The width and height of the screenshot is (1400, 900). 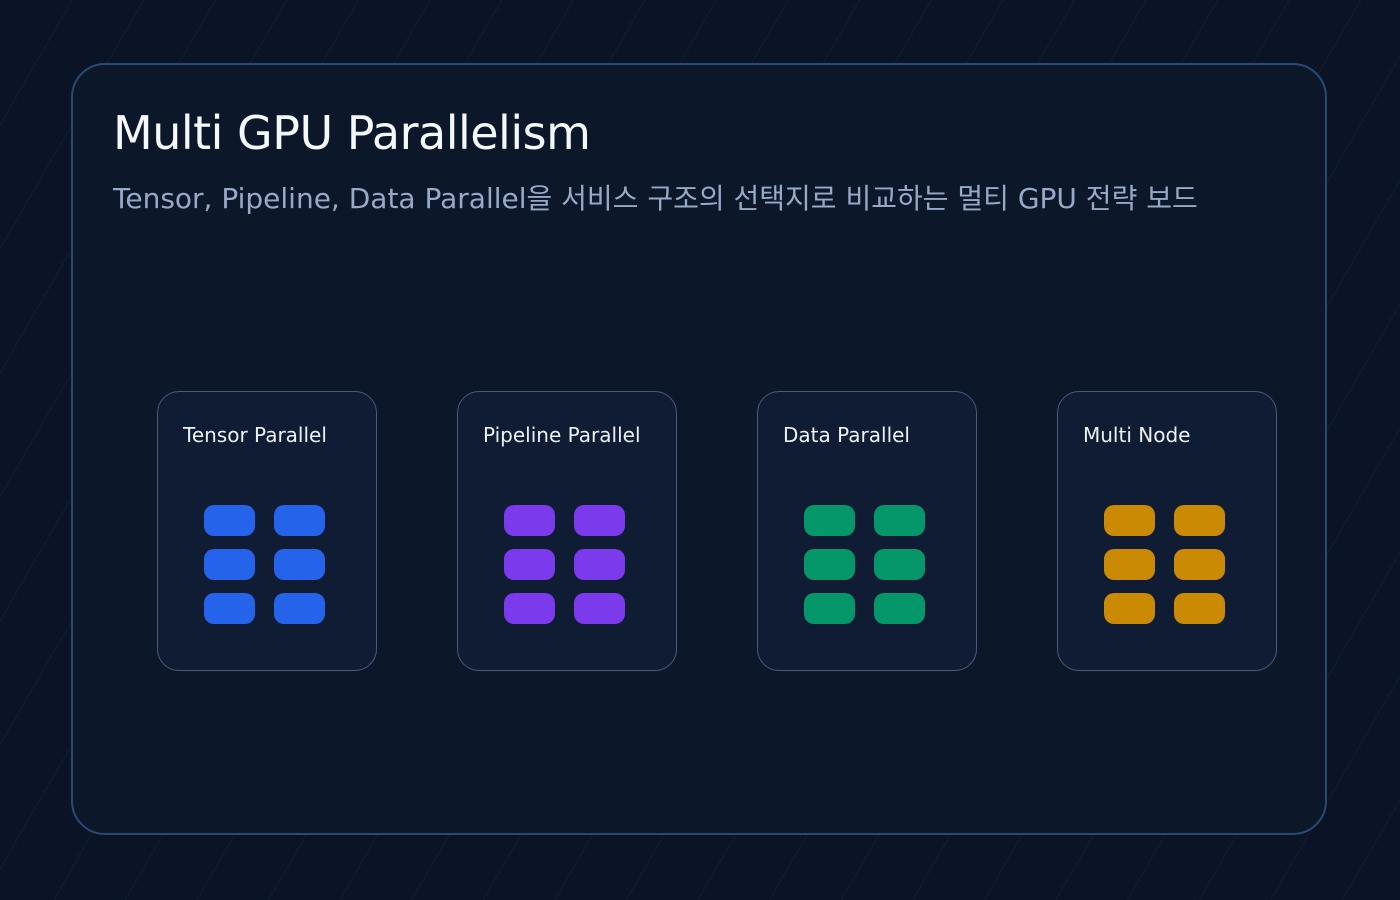 I want to click on strategy-card-multi-node: Multi Node, so click(x=1167, y=531).